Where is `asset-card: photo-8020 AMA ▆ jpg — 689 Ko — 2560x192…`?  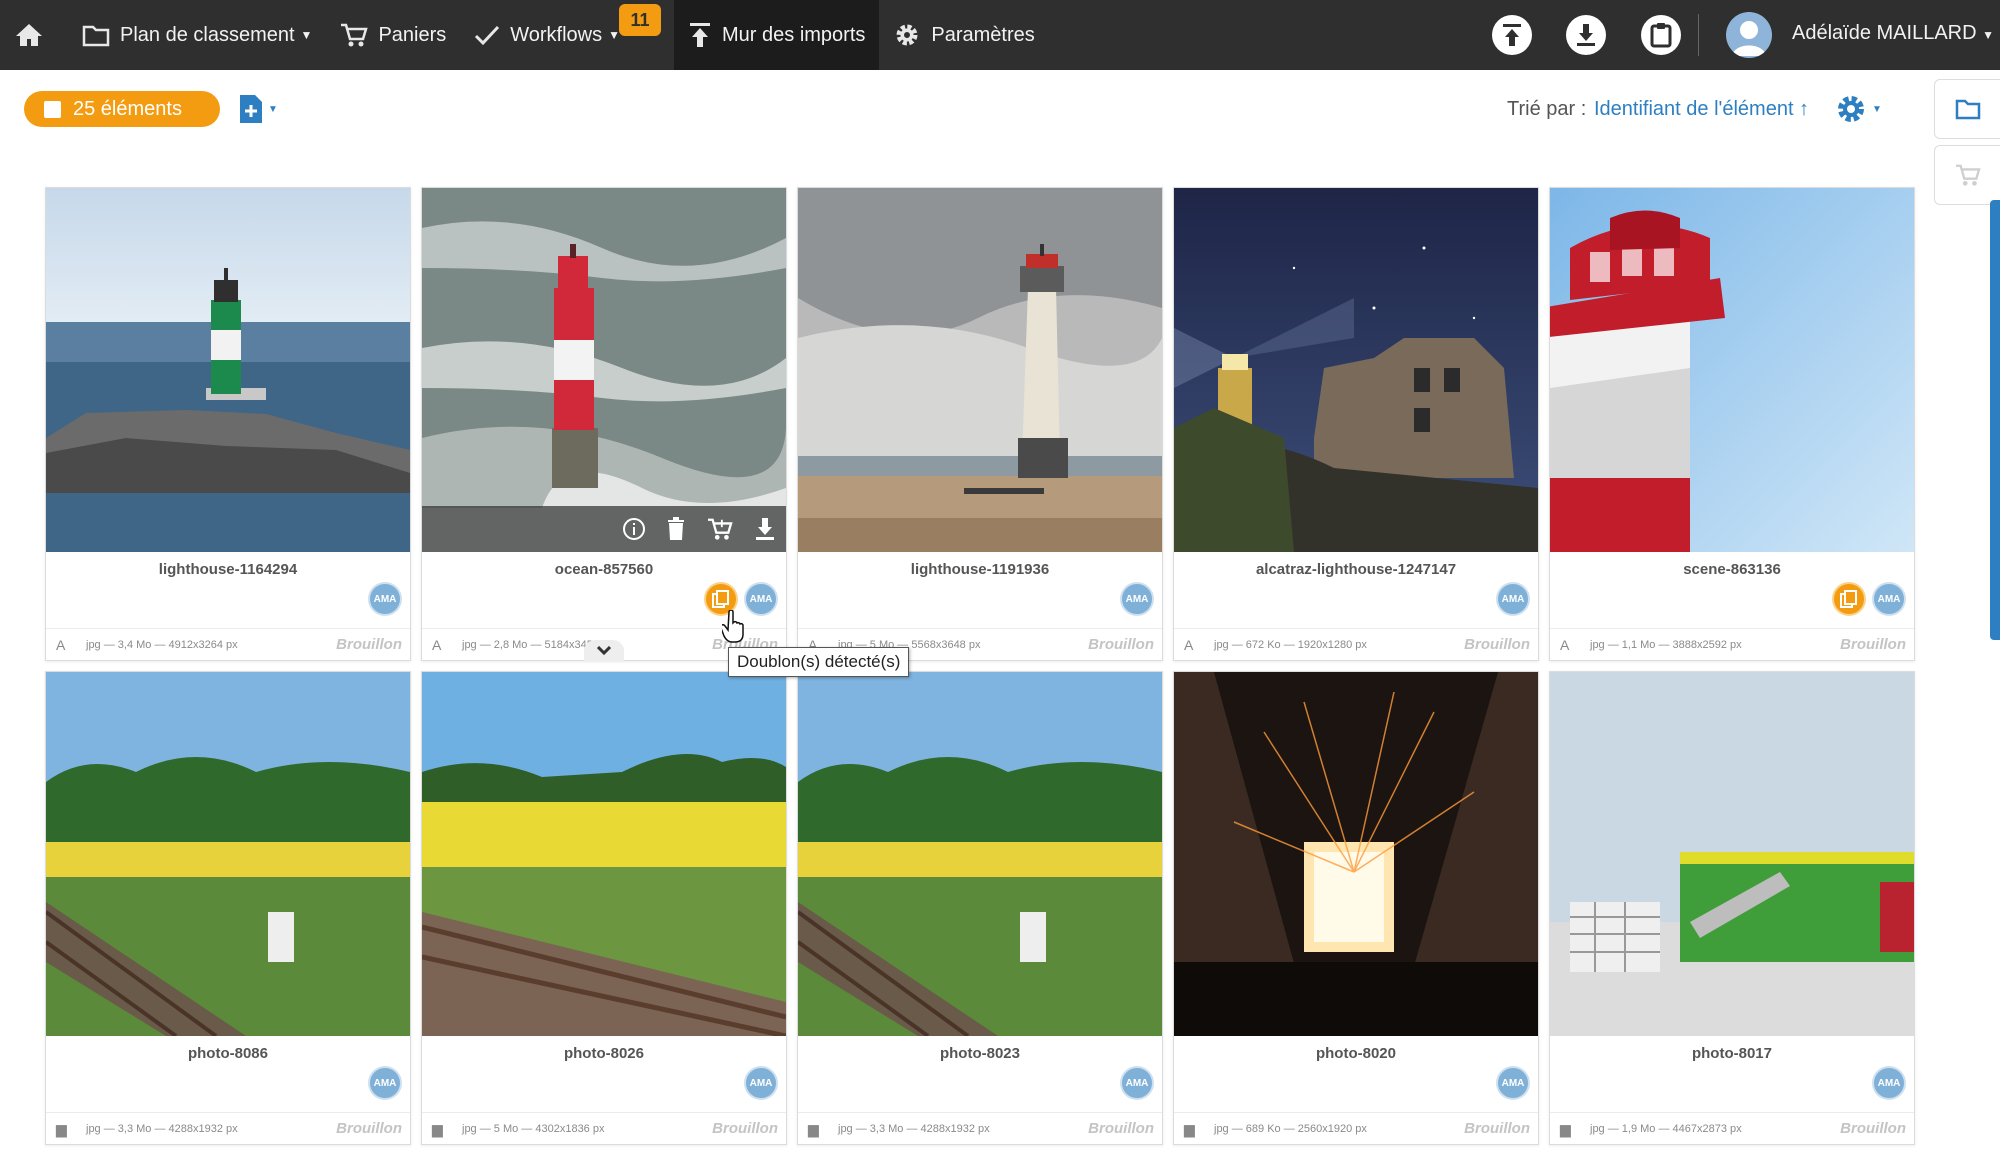
asset-card: photo-8020 AMA ▆ jpg — 689 Ko — 2560x192… is located at coordinates (1356, 908).